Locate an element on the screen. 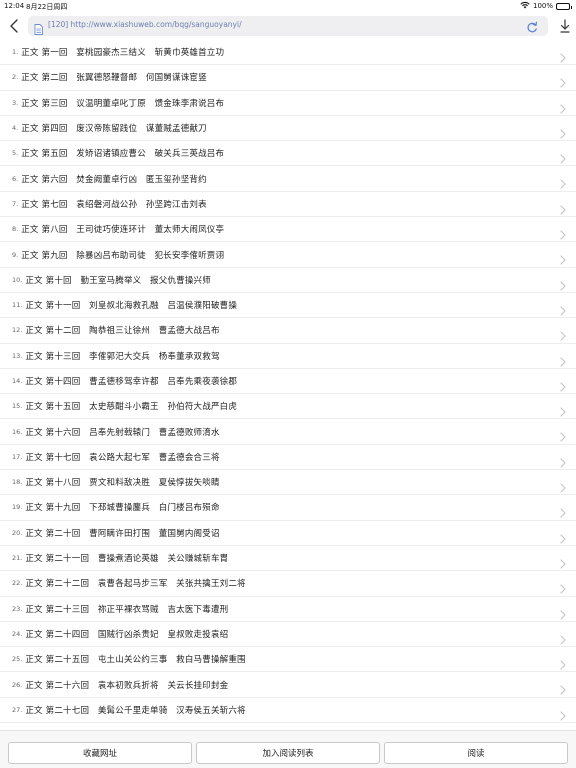  chapter-item: 13. 正文 第十三回 李傕郭汜大交兵 杨奉董承双救驾 is located at coordinates (288, 356).